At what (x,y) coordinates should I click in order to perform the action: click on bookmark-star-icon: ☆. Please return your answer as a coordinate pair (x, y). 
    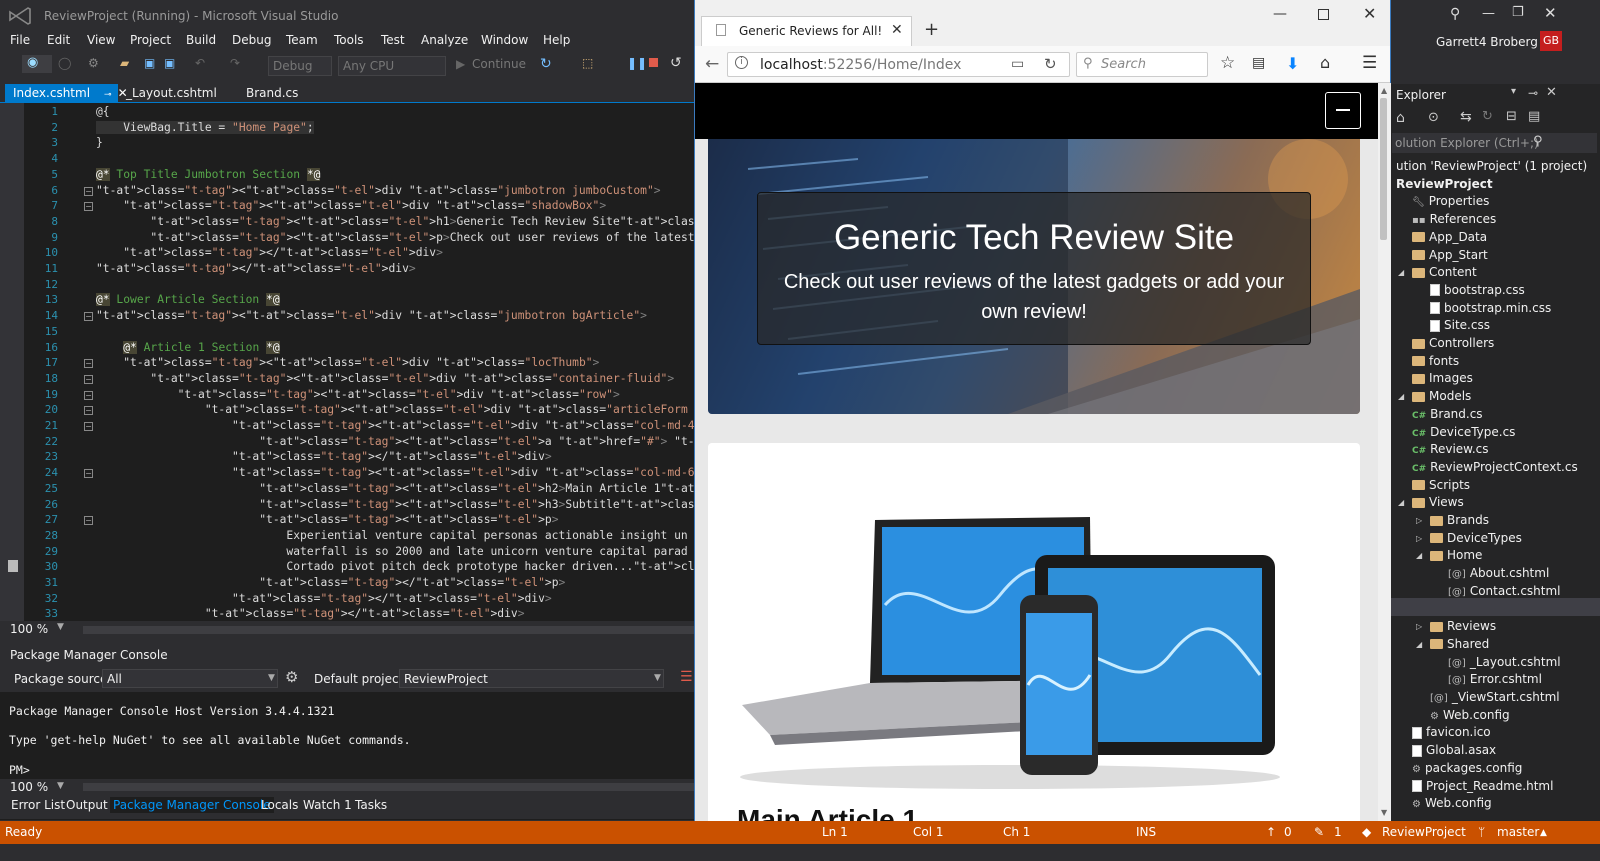
    Looking at the image, I should click on (1227, 63).